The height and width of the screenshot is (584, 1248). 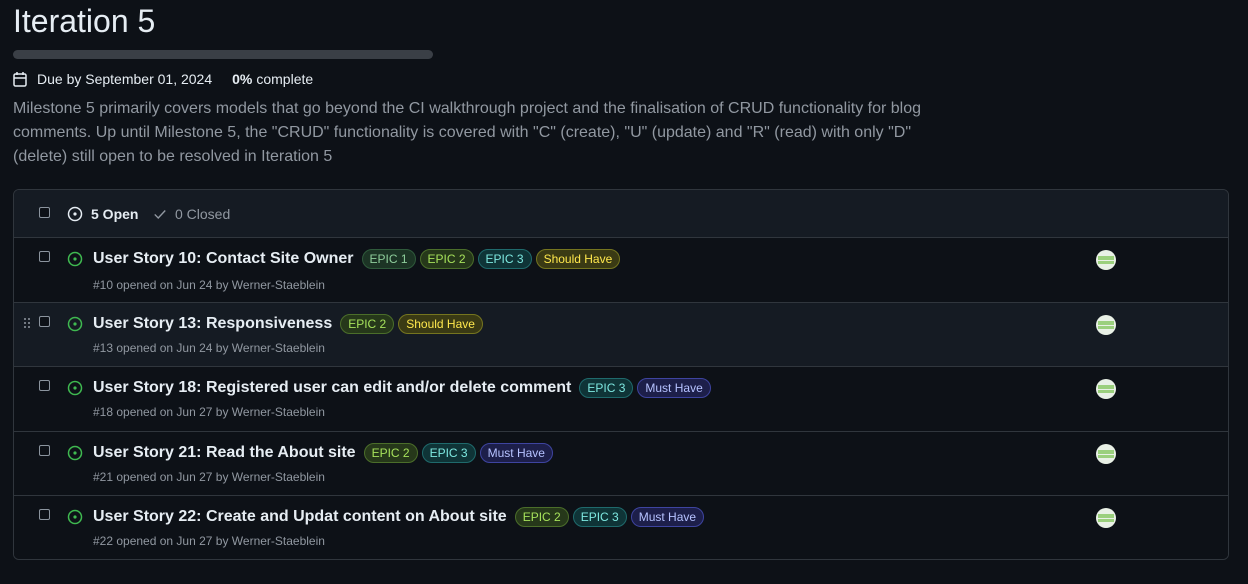 I want to click on open-issues-tab: 5 Open, so click(x=102, y=214).